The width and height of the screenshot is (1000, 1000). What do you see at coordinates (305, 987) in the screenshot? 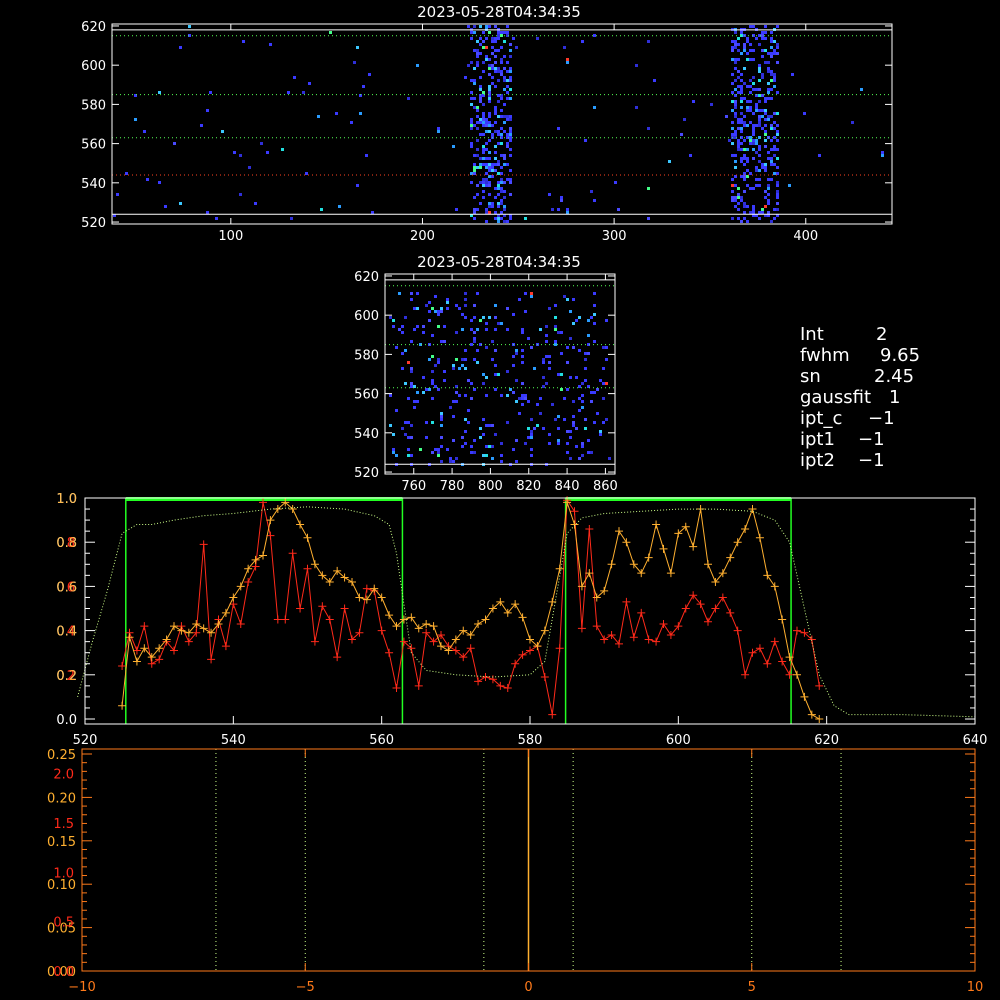
I see `x-tick-label: −5` at bounding box center [305, 987].